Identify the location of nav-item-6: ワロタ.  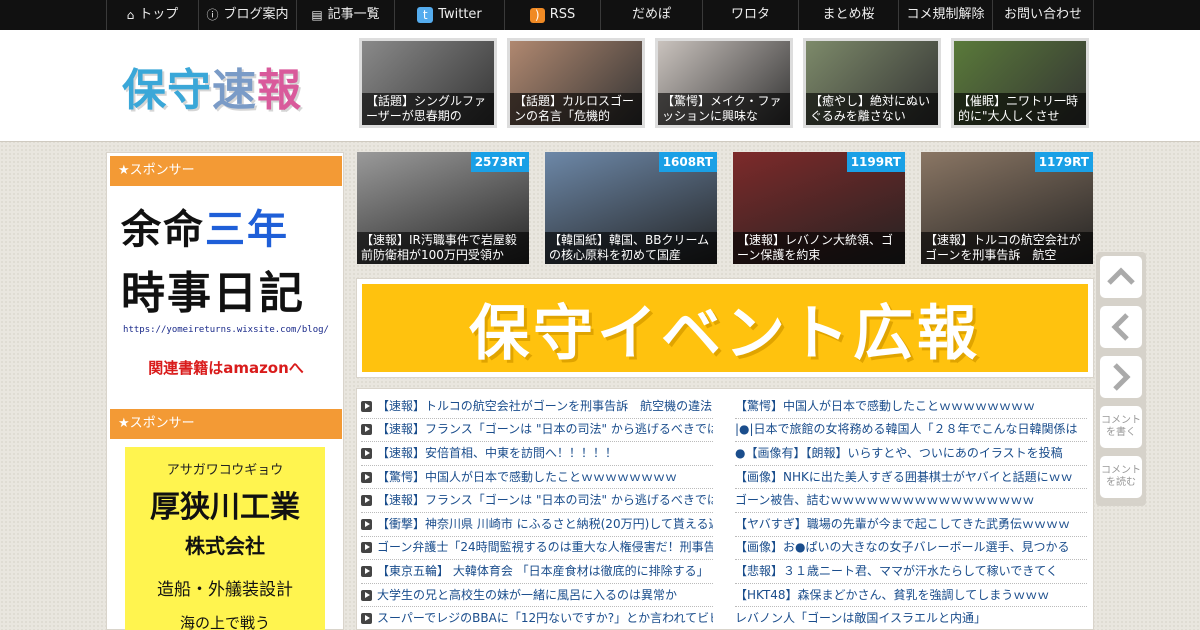
(750, 15).